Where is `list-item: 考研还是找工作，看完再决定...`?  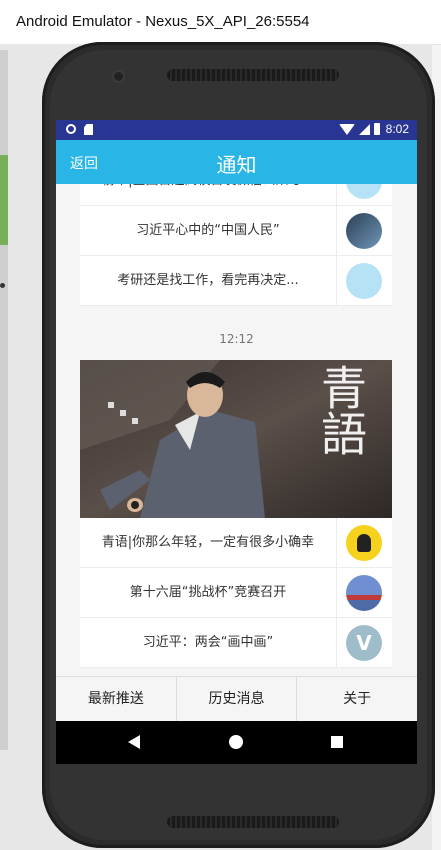
list-item: 考研还是找工作，看完再决定... is located at coordinates (236, 281).